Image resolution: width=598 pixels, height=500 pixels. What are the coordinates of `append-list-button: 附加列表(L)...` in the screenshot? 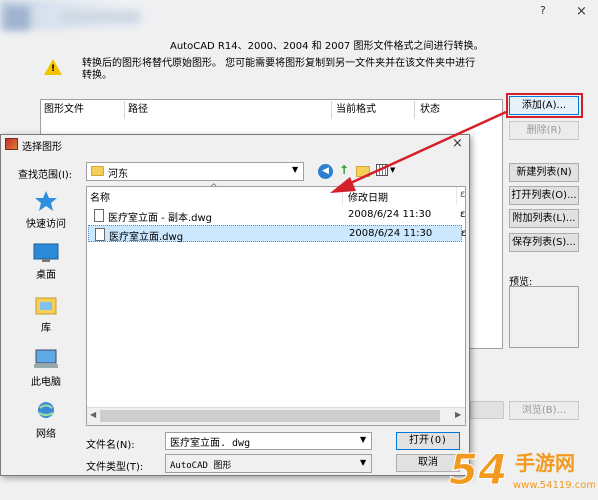 It's located at (544, 218).